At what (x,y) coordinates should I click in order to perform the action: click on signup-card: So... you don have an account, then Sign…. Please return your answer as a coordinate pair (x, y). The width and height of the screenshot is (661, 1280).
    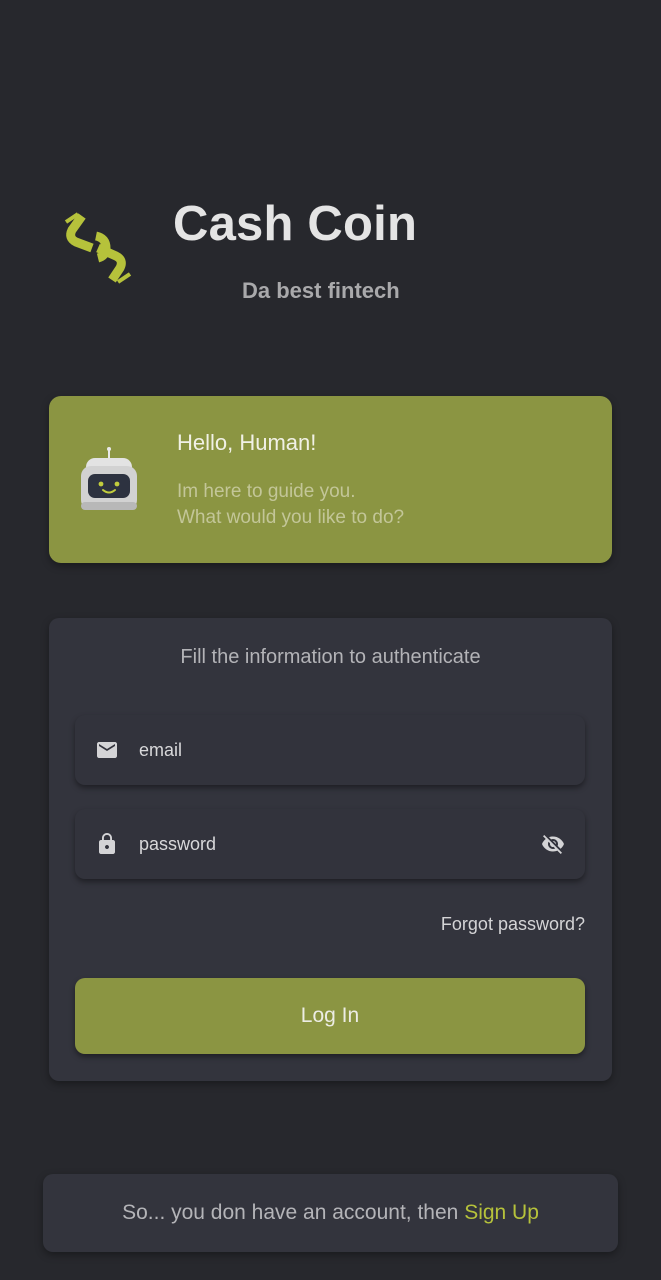
    Looking at the image, I should click on (330, 1213).